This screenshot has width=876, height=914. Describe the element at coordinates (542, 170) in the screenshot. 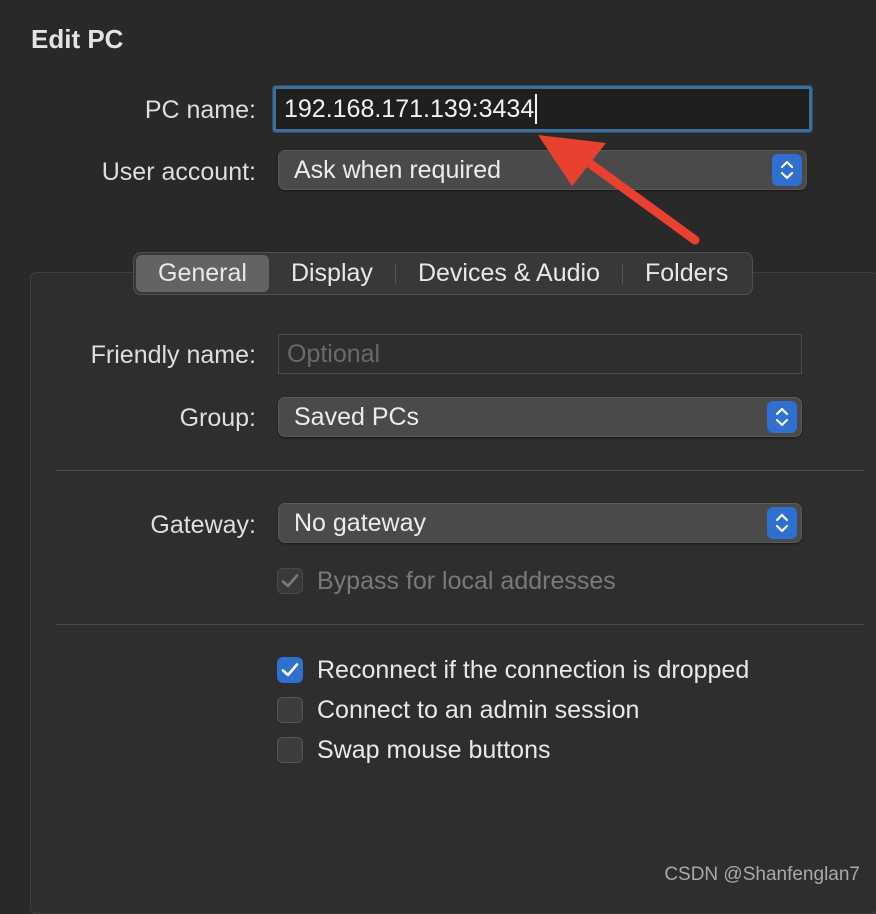

I see `user-account-select: Ask when required` at that location.